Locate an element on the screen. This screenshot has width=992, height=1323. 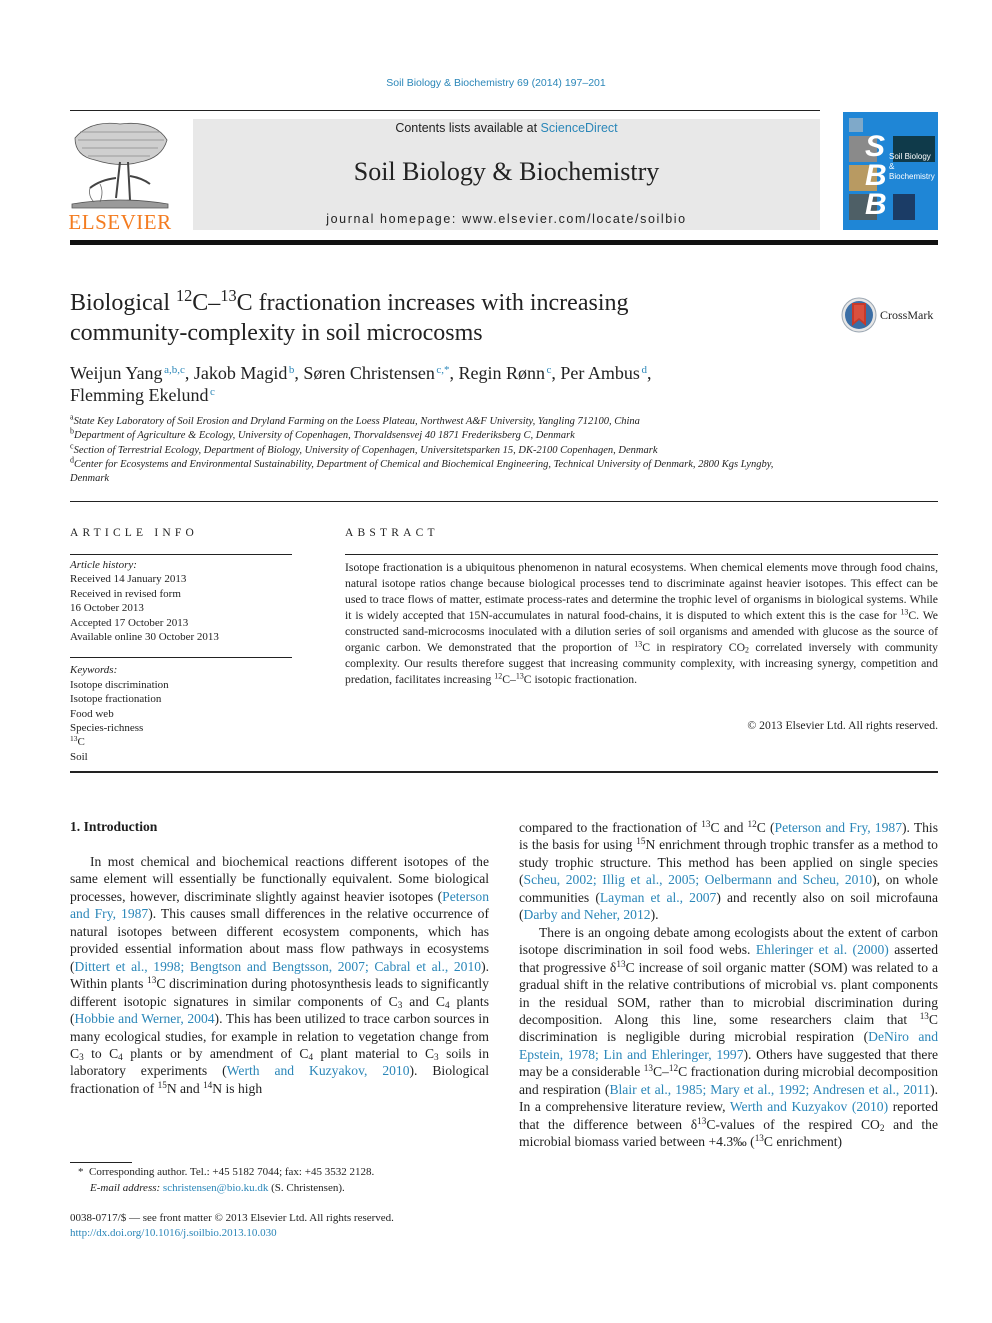
citation-link: Darby and Neher, 2012 is located at coordinates (587, 914).